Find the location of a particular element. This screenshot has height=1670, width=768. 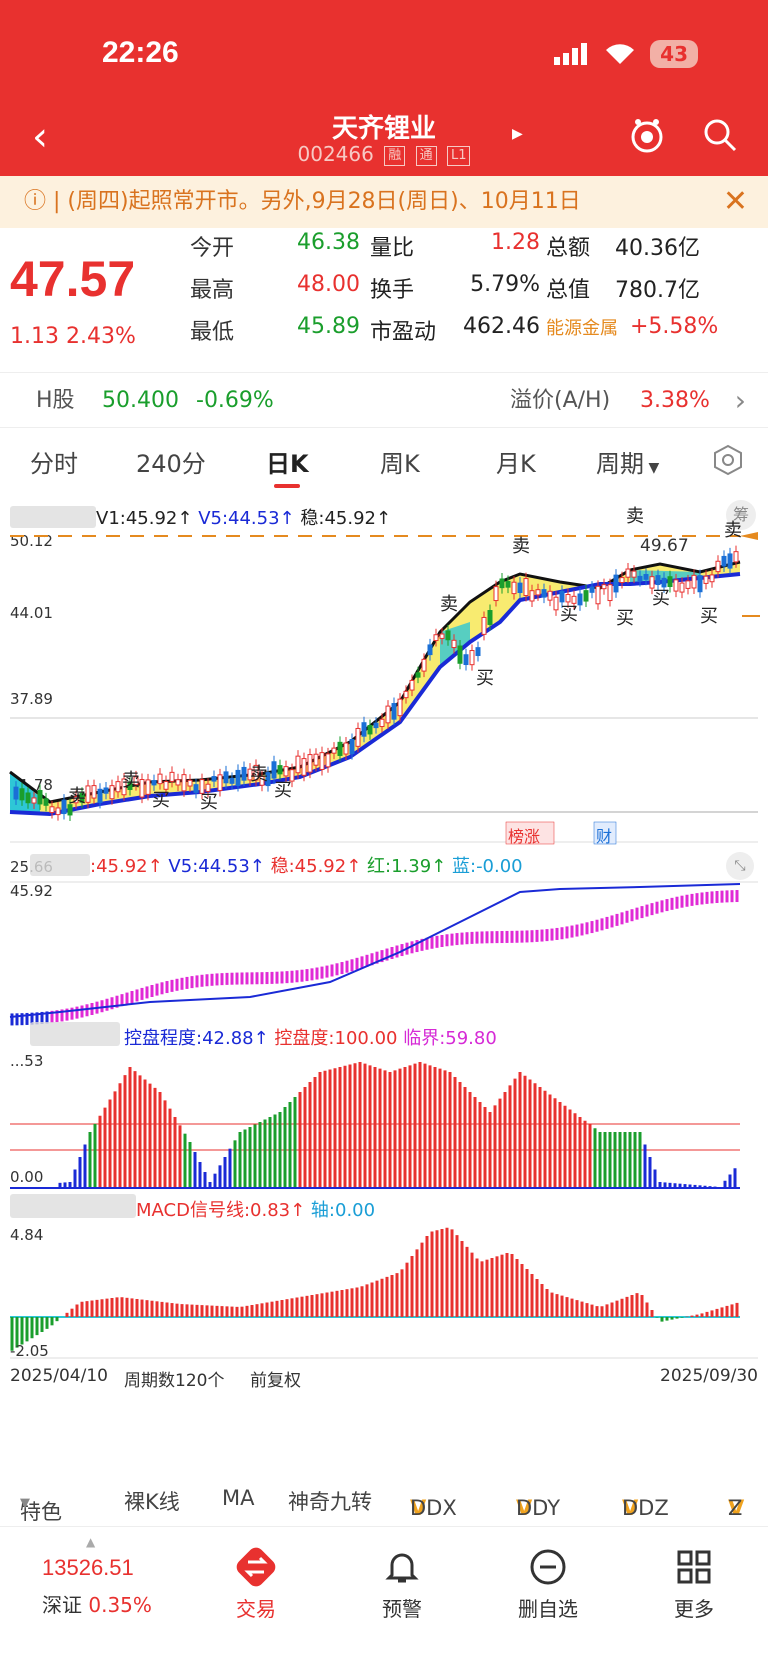

market-notice: ⓘ | (周四)起照常开市。另外,9月28日(周日)、10月11日 ✕ is located at coordinates (384, 202).